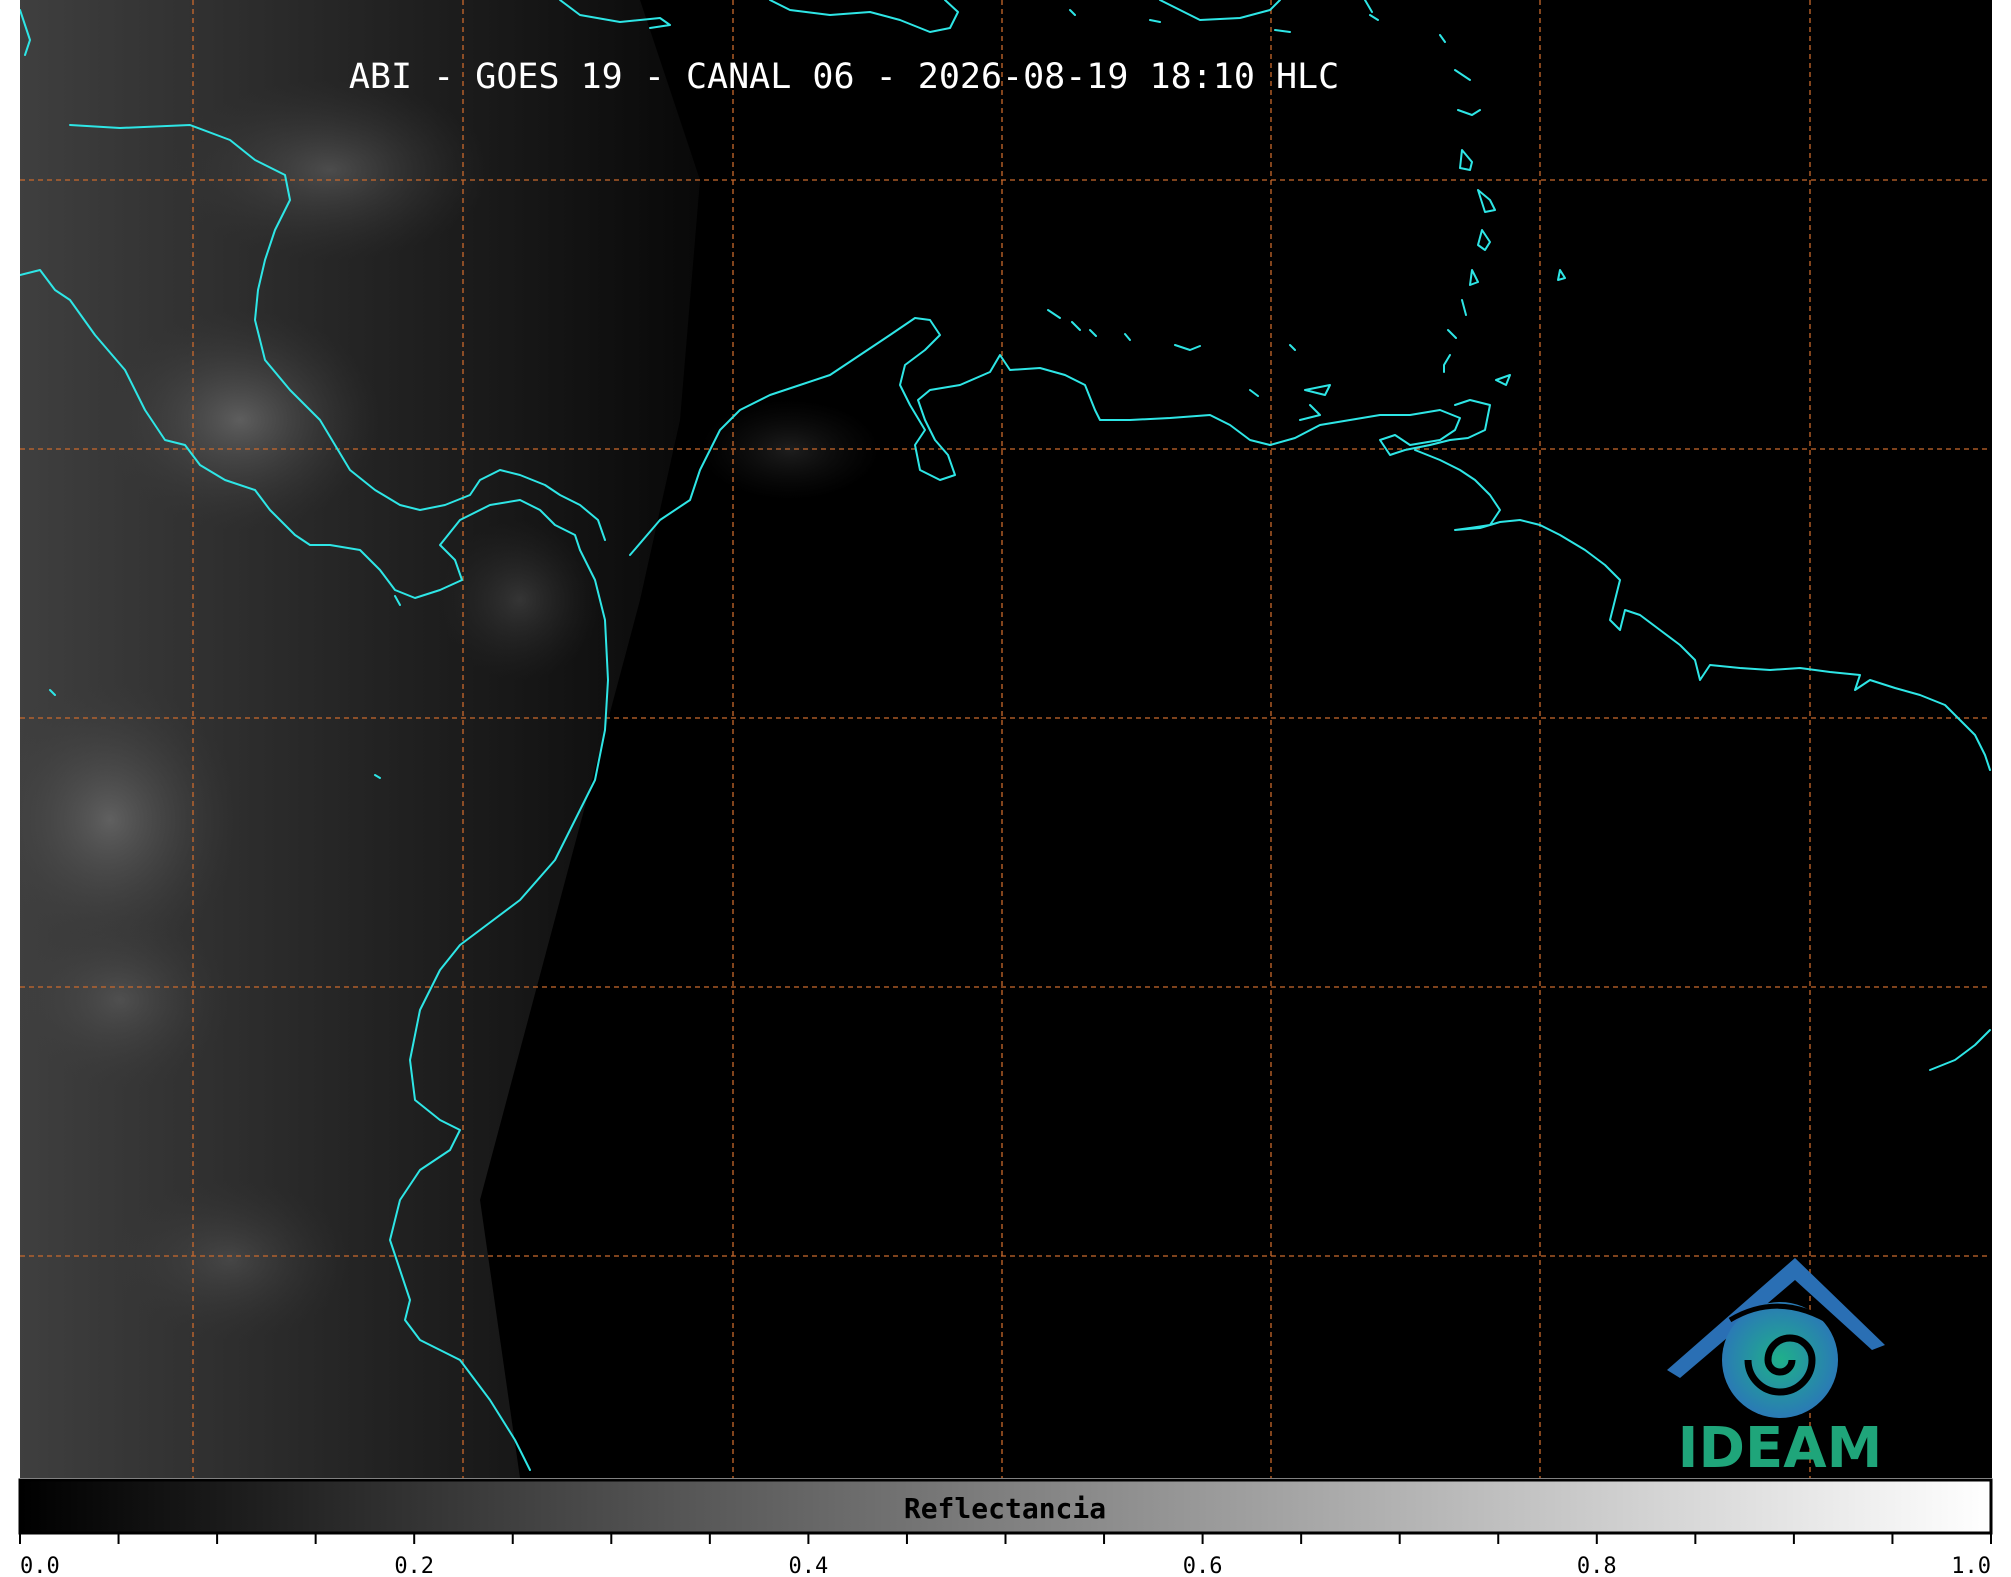 The width and height of the screenshot is (2011, 1577). I want to click on colorbar-tick-label: 0.4, so click(809, 1565).